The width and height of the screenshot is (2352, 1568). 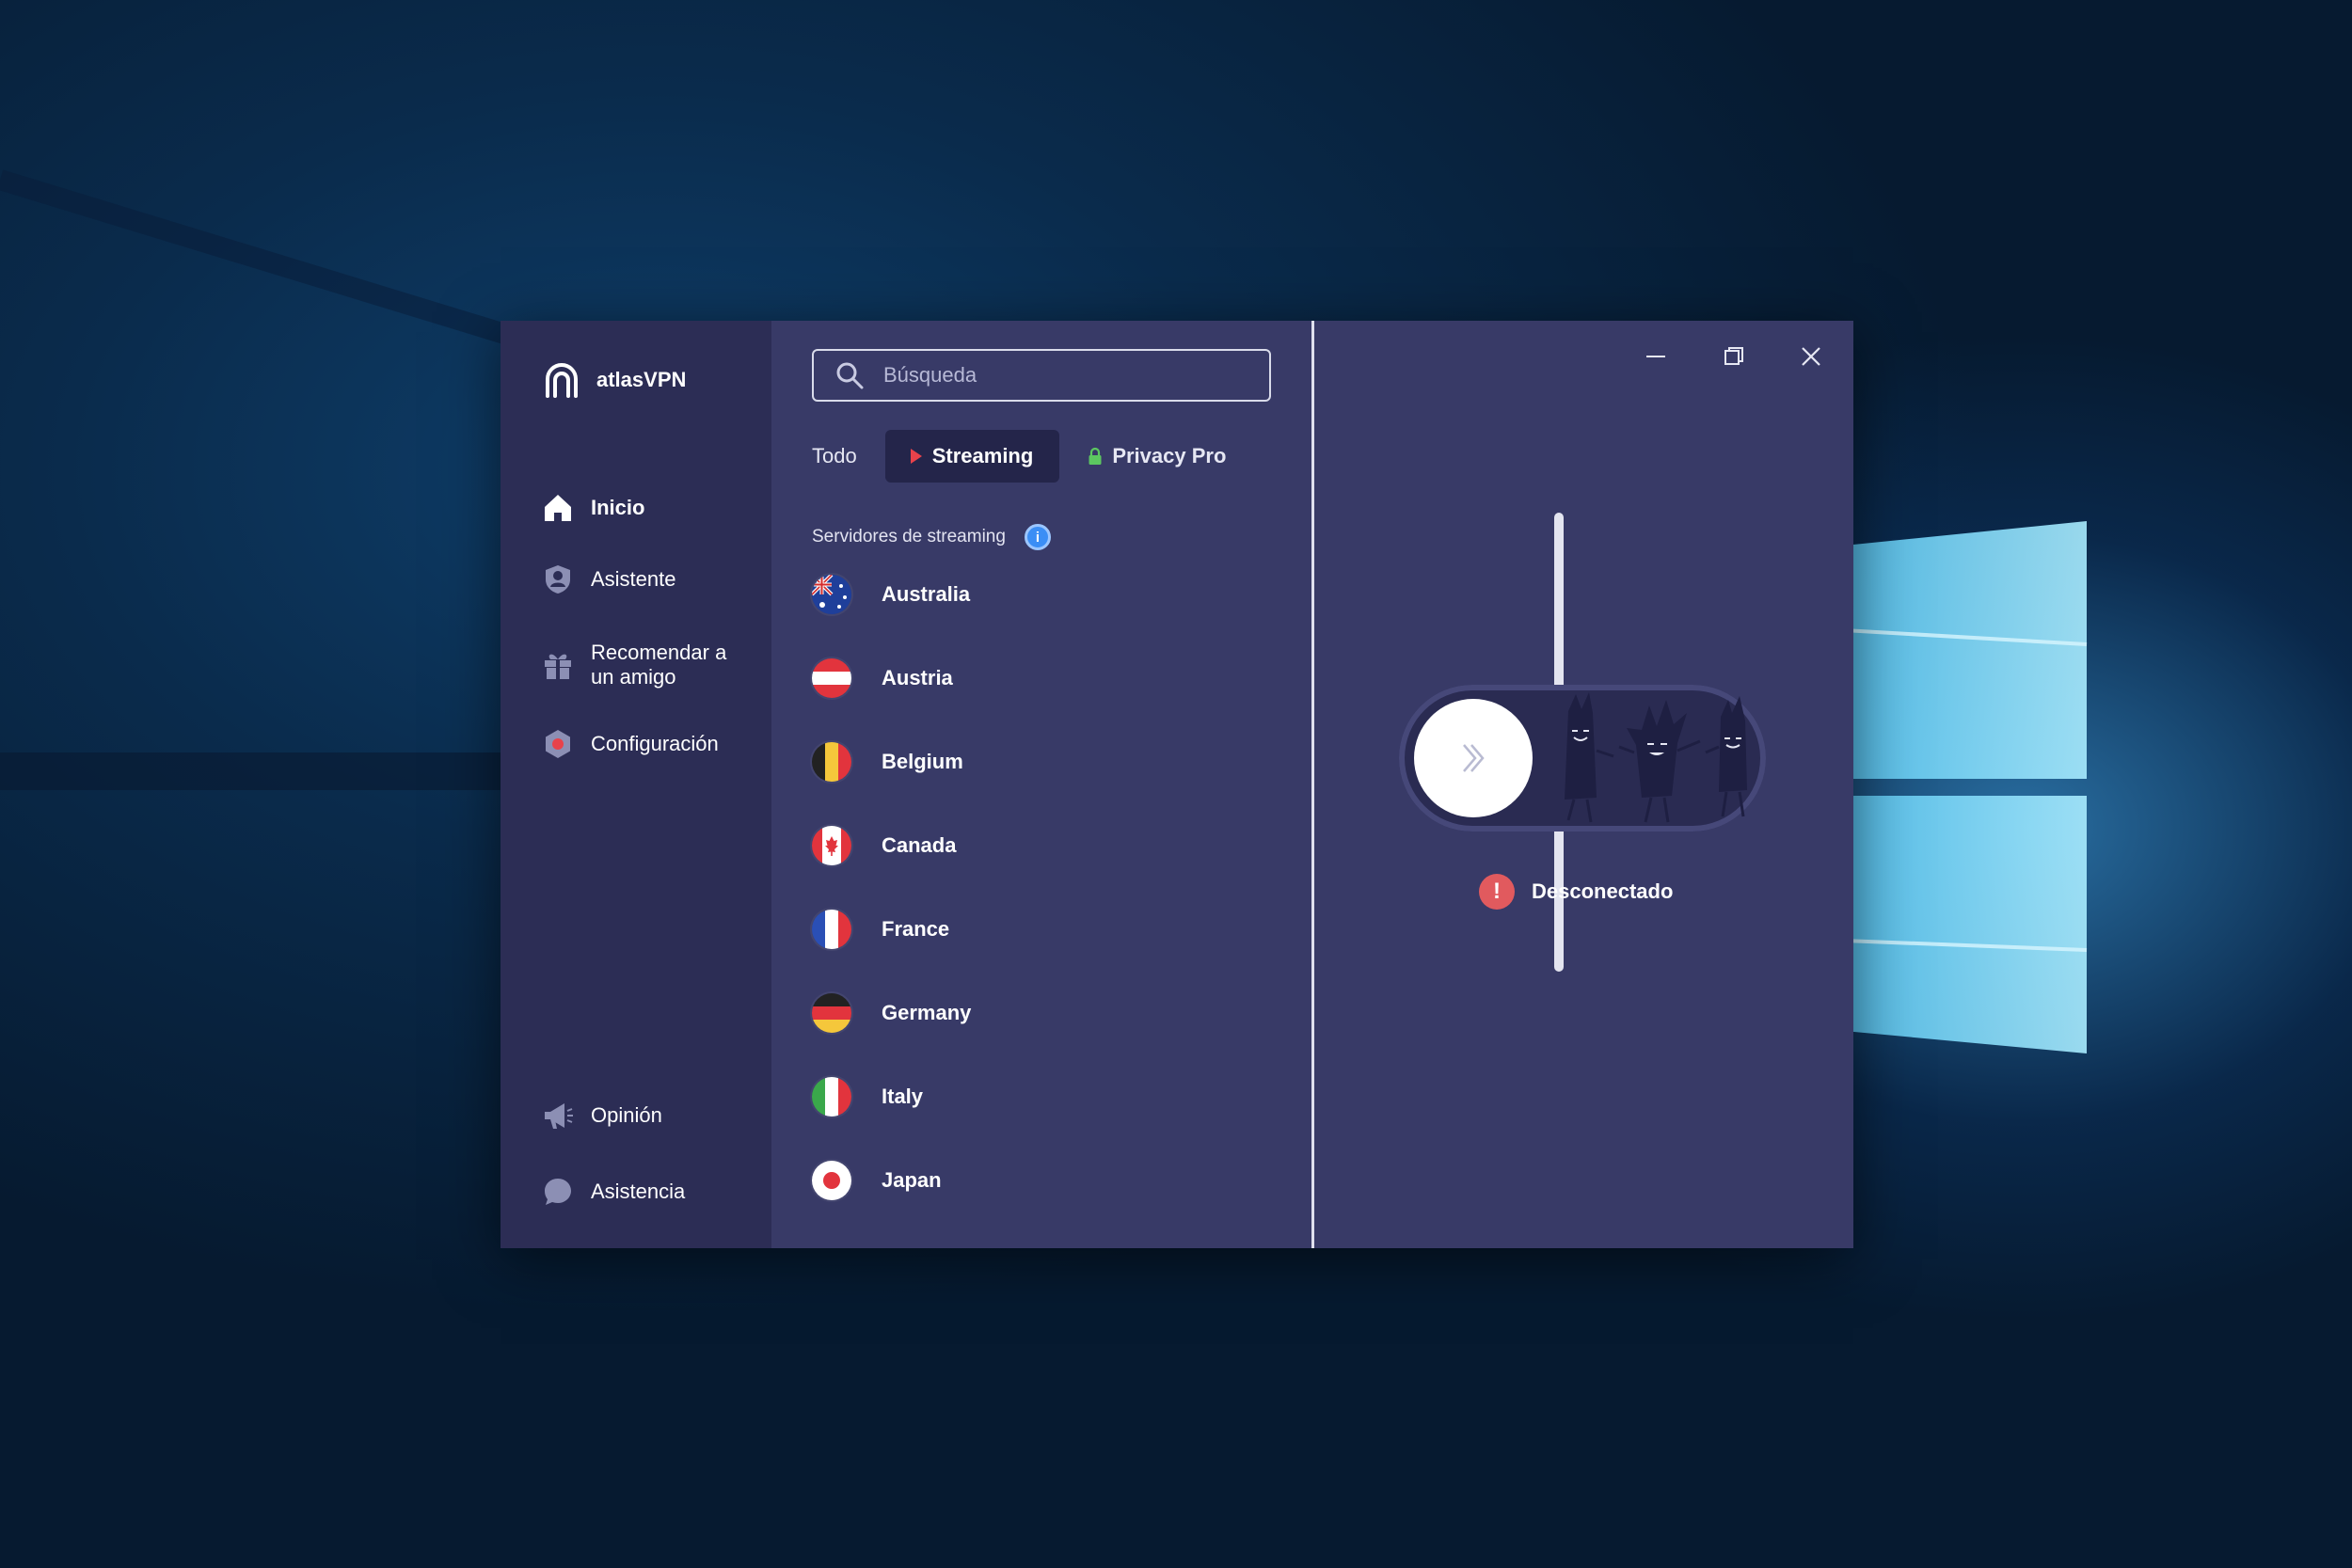 I want to click on sidebar-item-inicio: Inicio, so click(x=593, y=508).